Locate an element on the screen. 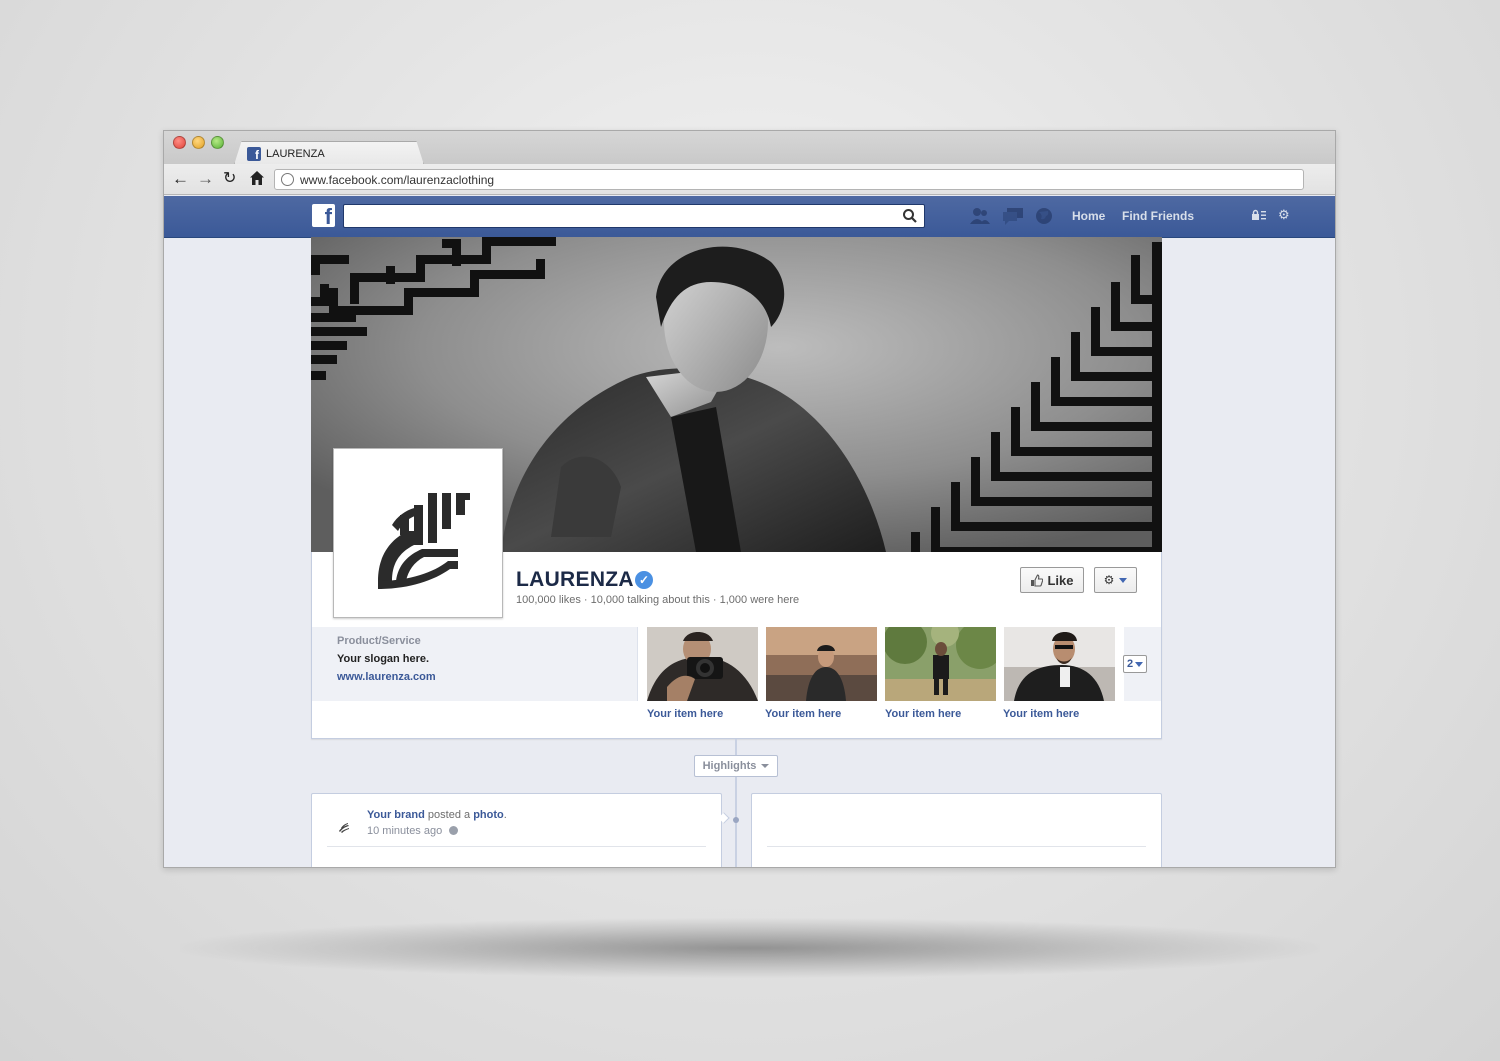 The width and height of the screenshot is (1500, 1061). post-photo-link: photo is located at coordinates (488, 815).